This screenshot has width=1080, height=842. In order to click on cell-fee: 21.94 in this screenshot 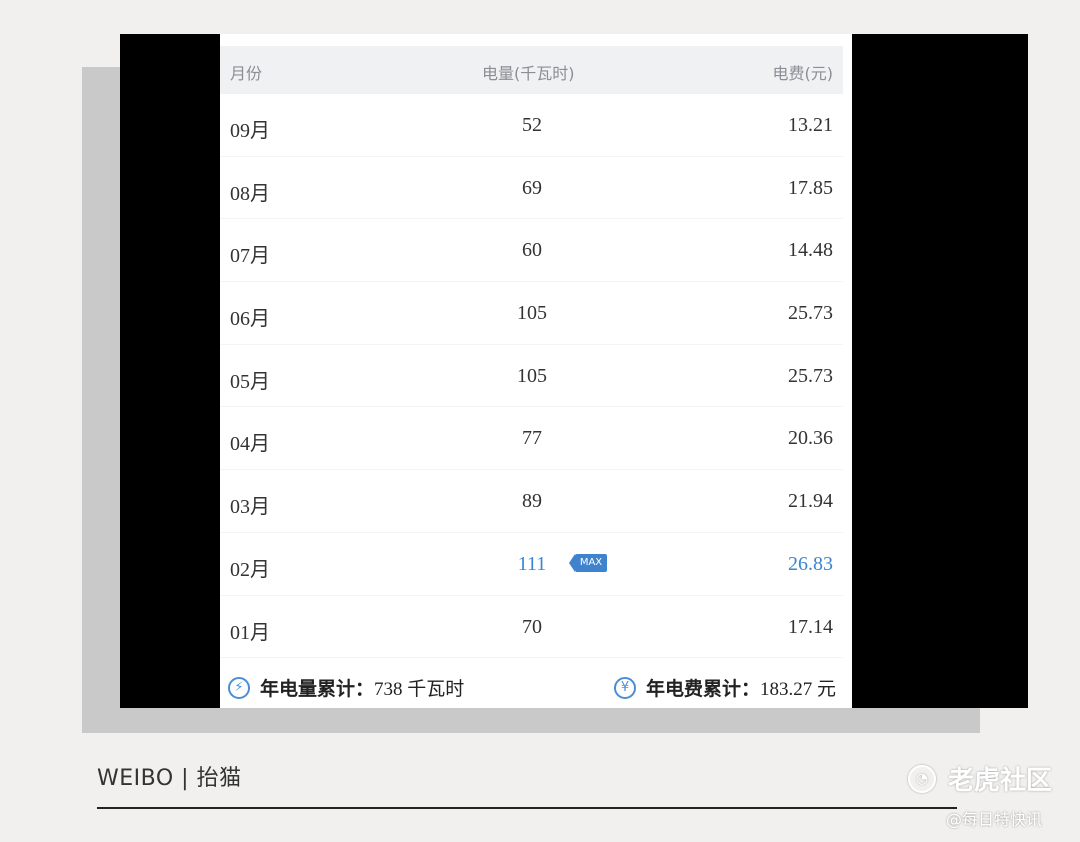, I will do `click(810, 501)`.